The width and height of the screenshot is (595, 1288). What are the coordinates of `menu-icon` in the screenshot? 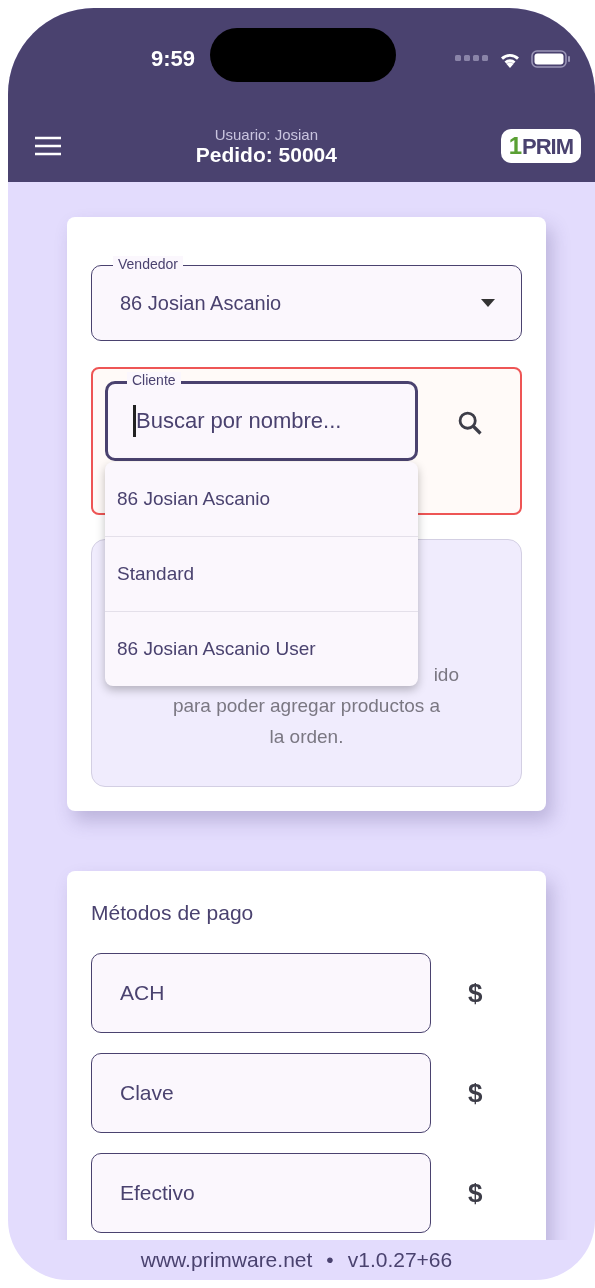 It's located at (48, 146).